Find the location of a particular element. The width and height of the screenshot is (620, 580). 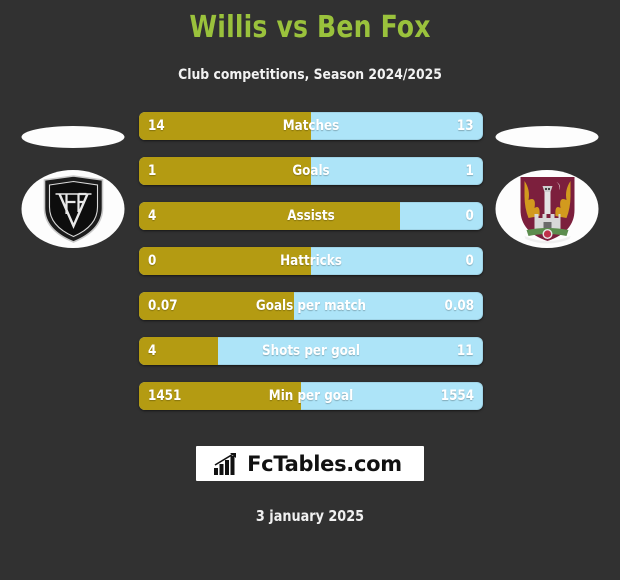

stat-away-value: 0.08 is located at coordinates (459, 306).